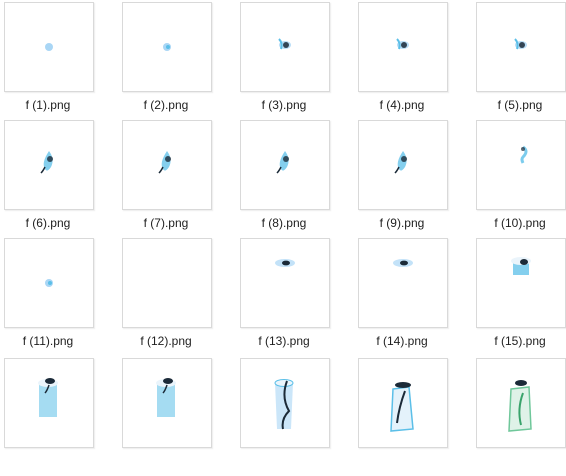 The width and height of the screenshot is (566, 476). I want to click on file-item: f (5).png, so click(521, 61).